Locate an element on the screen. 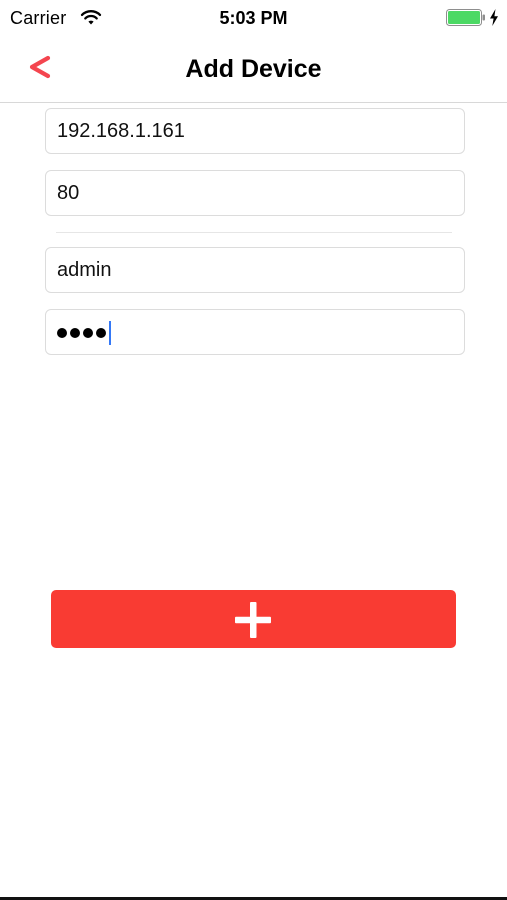 The image size is (507, 900). port-field is located at coordinates (255, 193).